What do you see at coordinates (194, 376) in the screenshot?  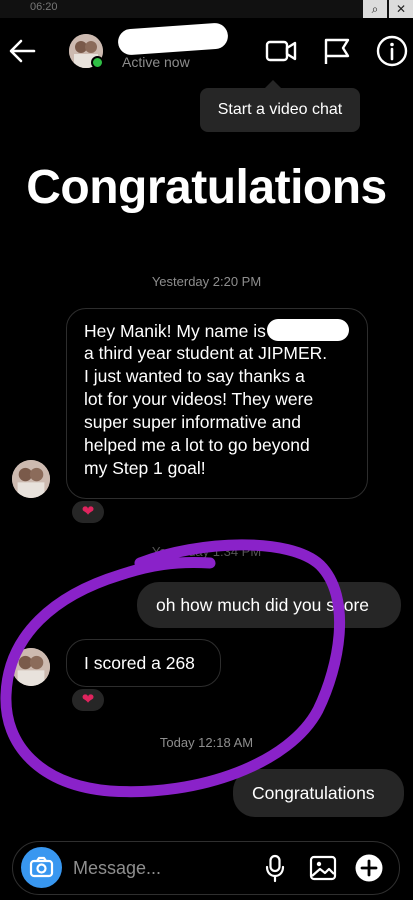 I see `message-line: I just wanted to say thanks a` at bounding box center [194, 376].